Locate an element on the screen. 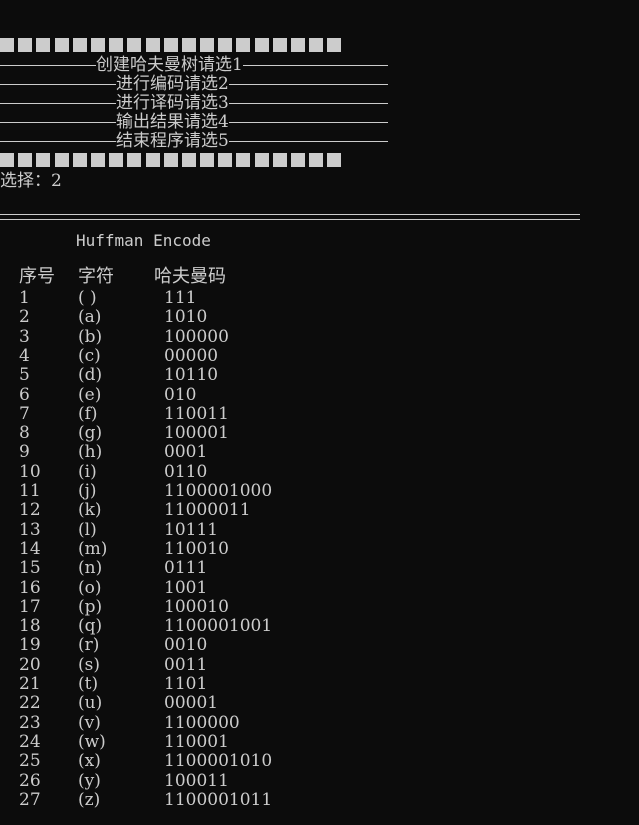 Image resolution: width=639 pixels, height=825 pixels. row-code: 110001 is located at coordinates (196, 741).